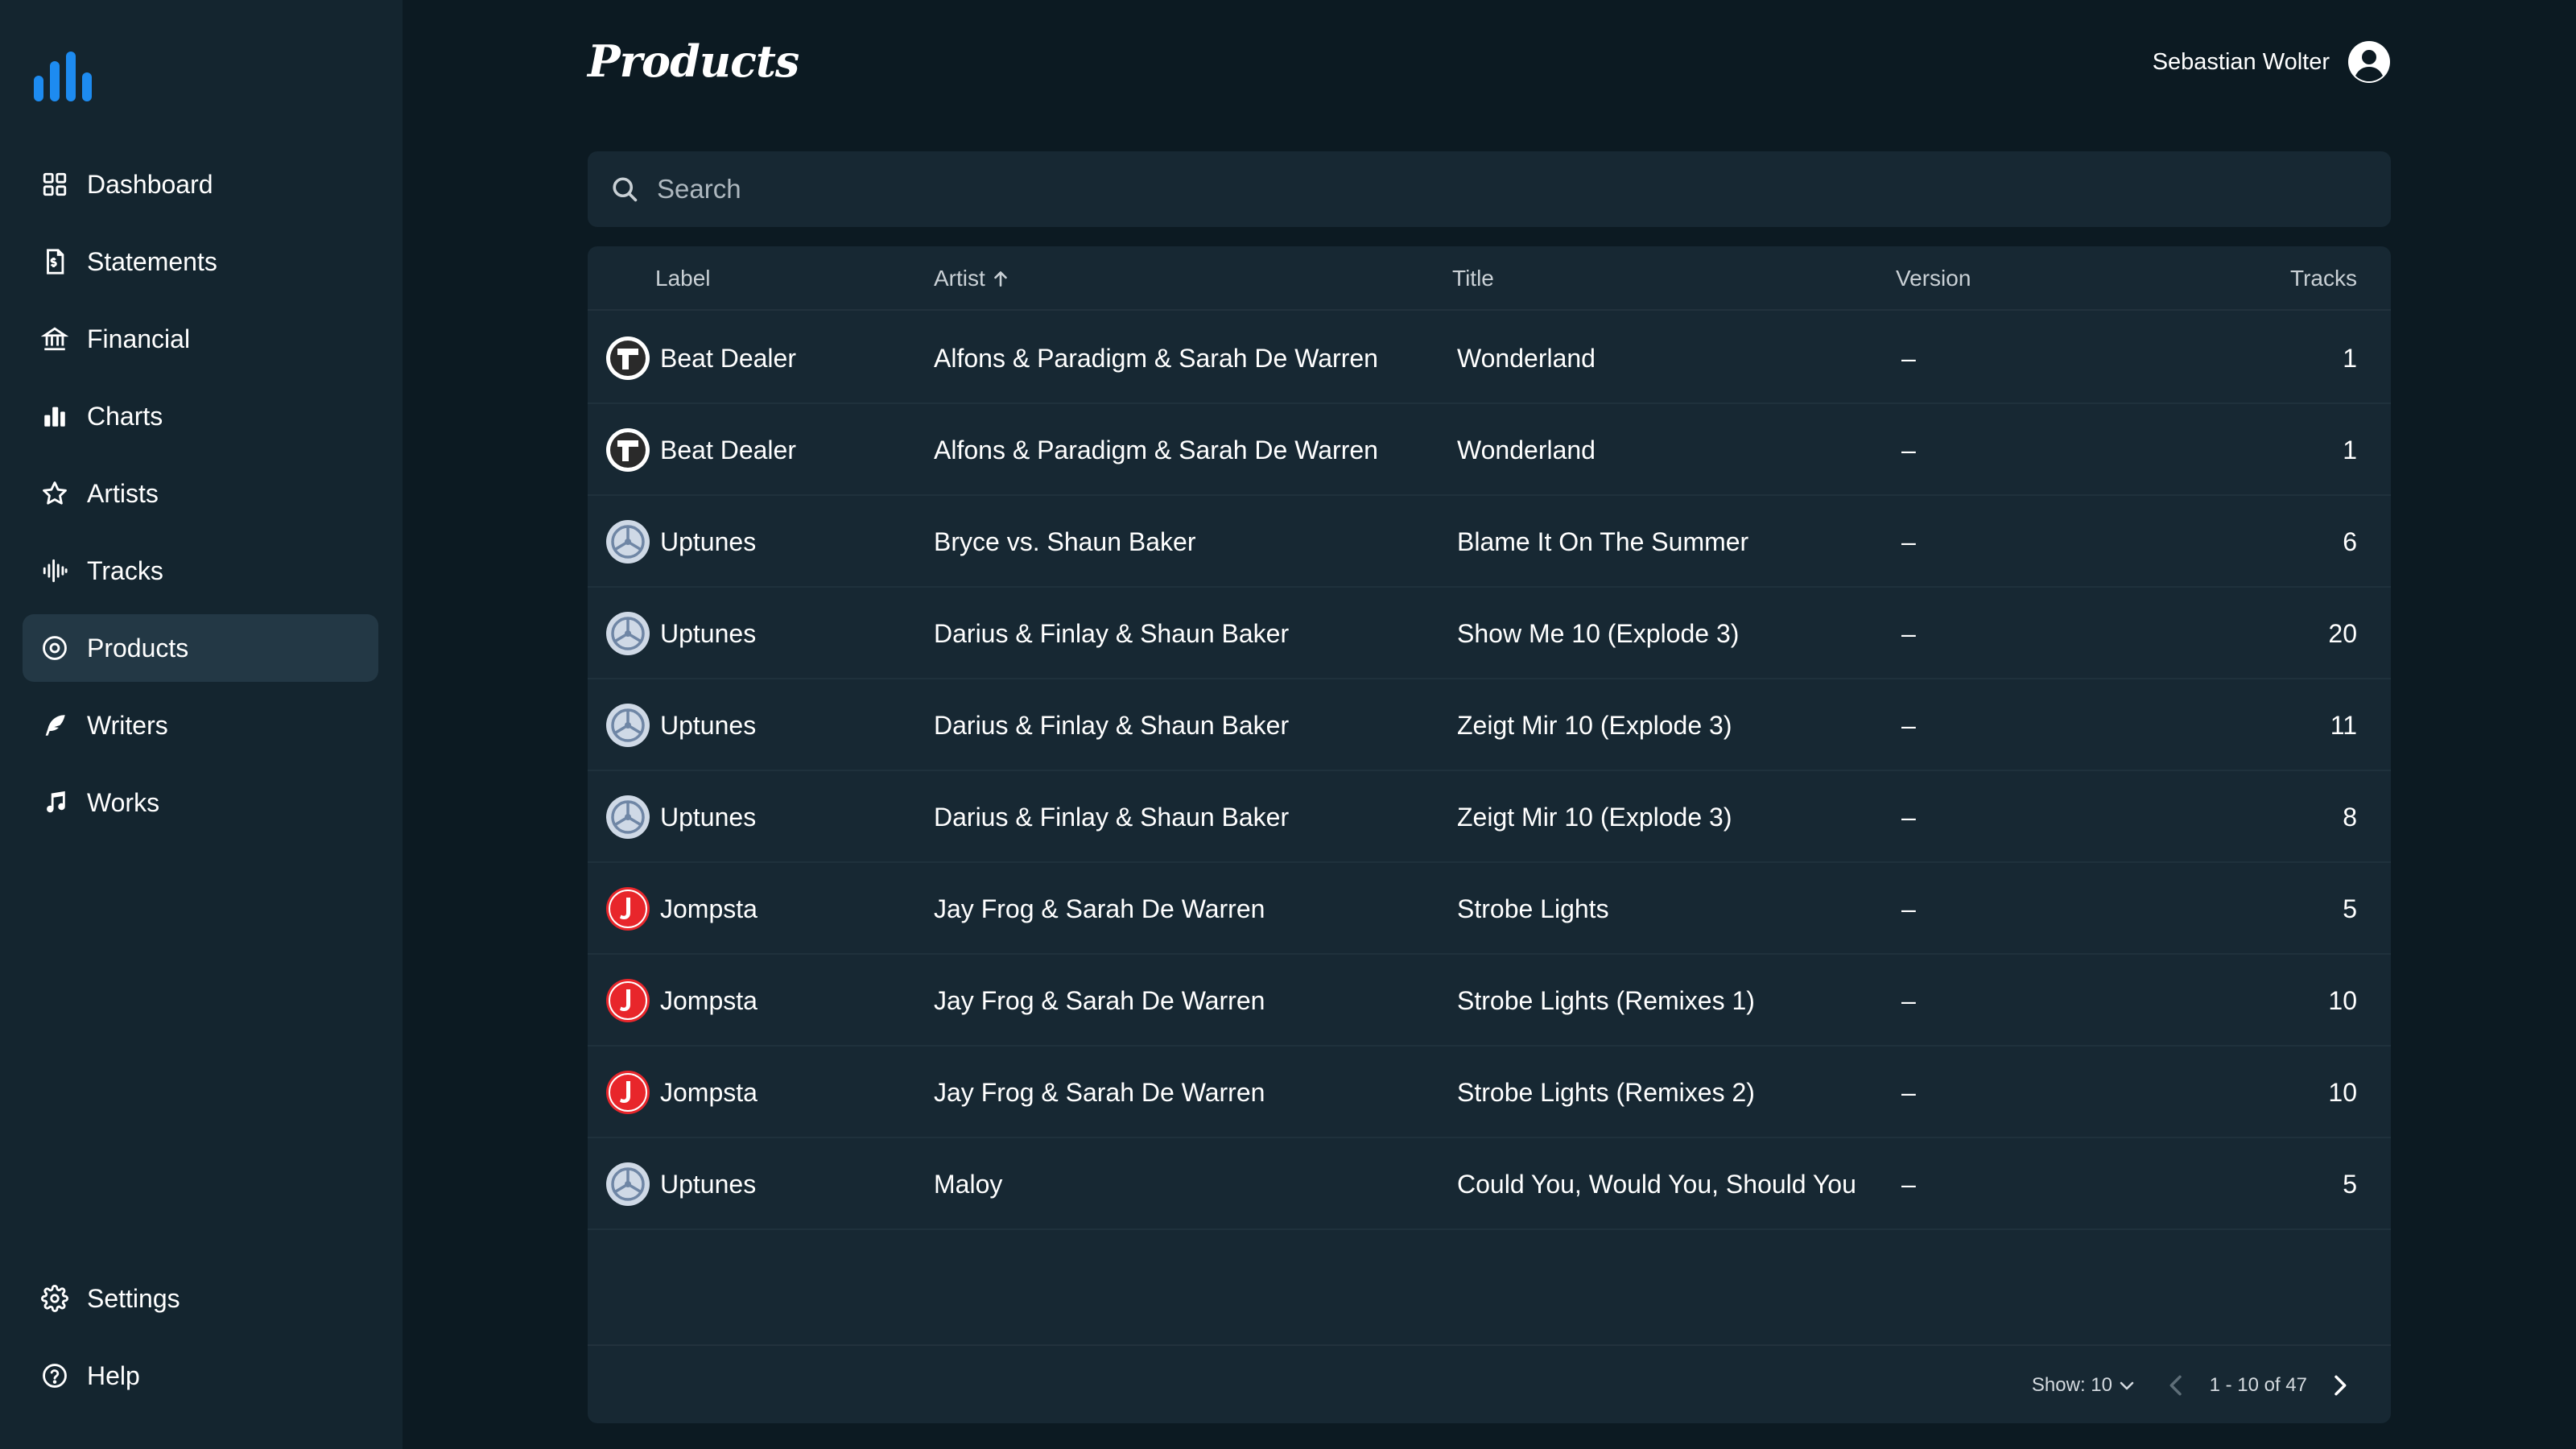 The image size is (2576, 1449). I want to click on app-logo-icon, so click(63, 76).